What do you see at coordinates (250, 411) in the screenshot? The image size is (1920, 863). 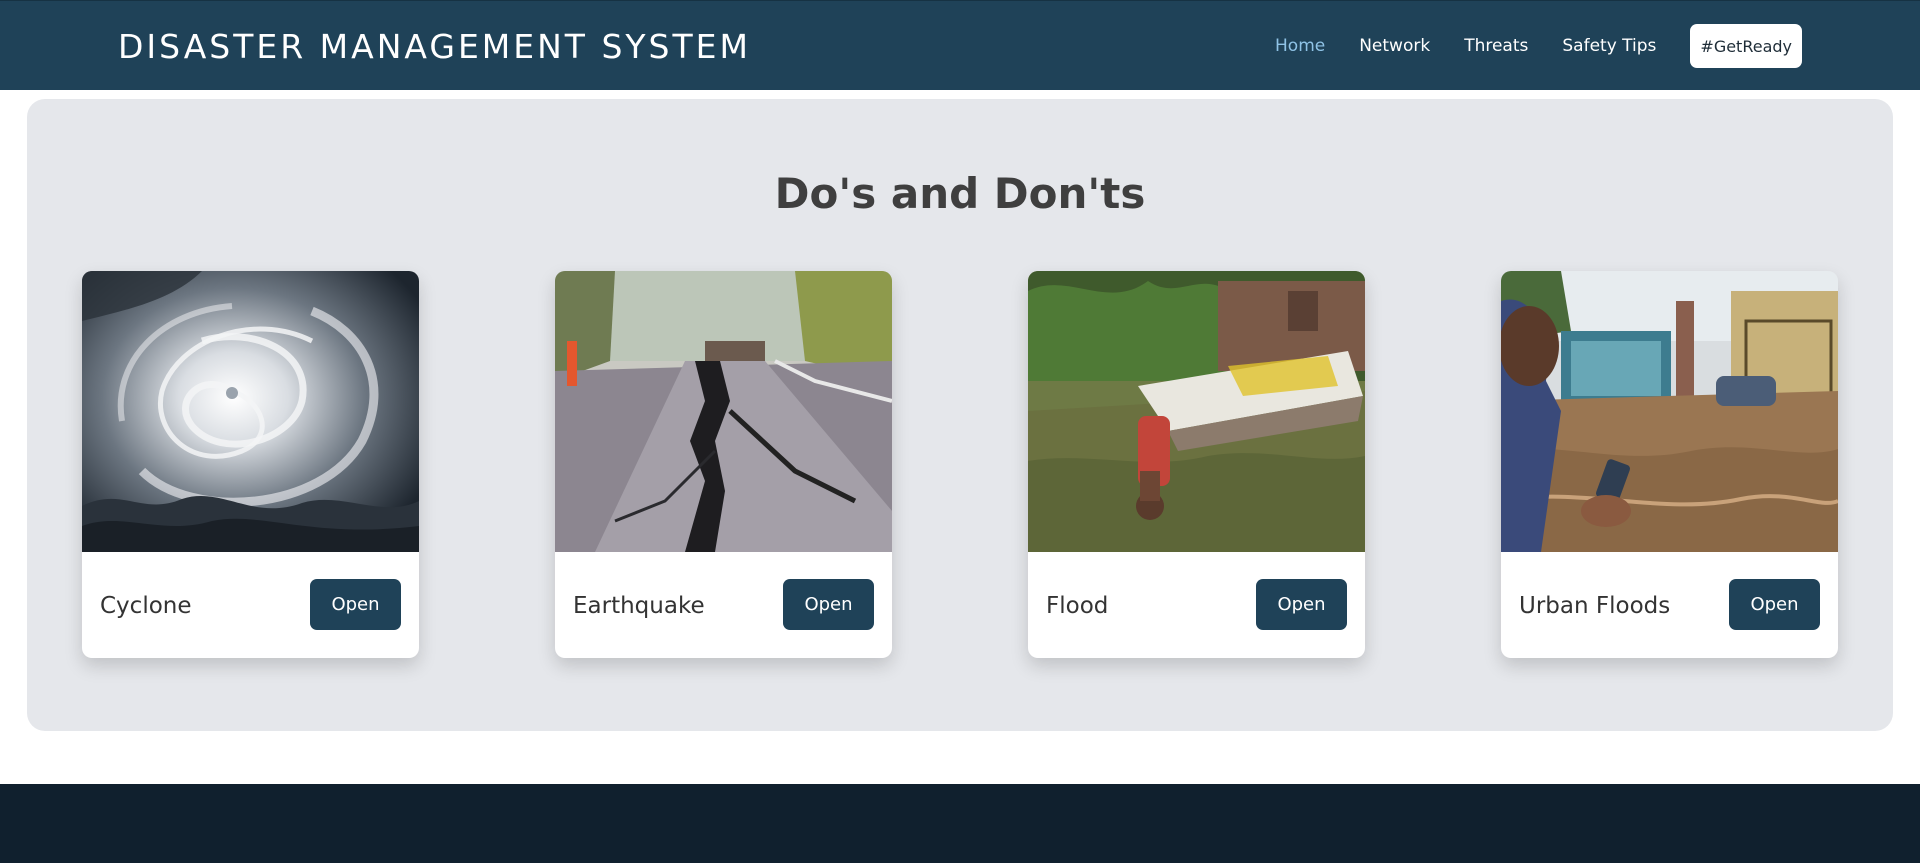 I see `cyclone-satellite-image` at bounding box center [250, 411].